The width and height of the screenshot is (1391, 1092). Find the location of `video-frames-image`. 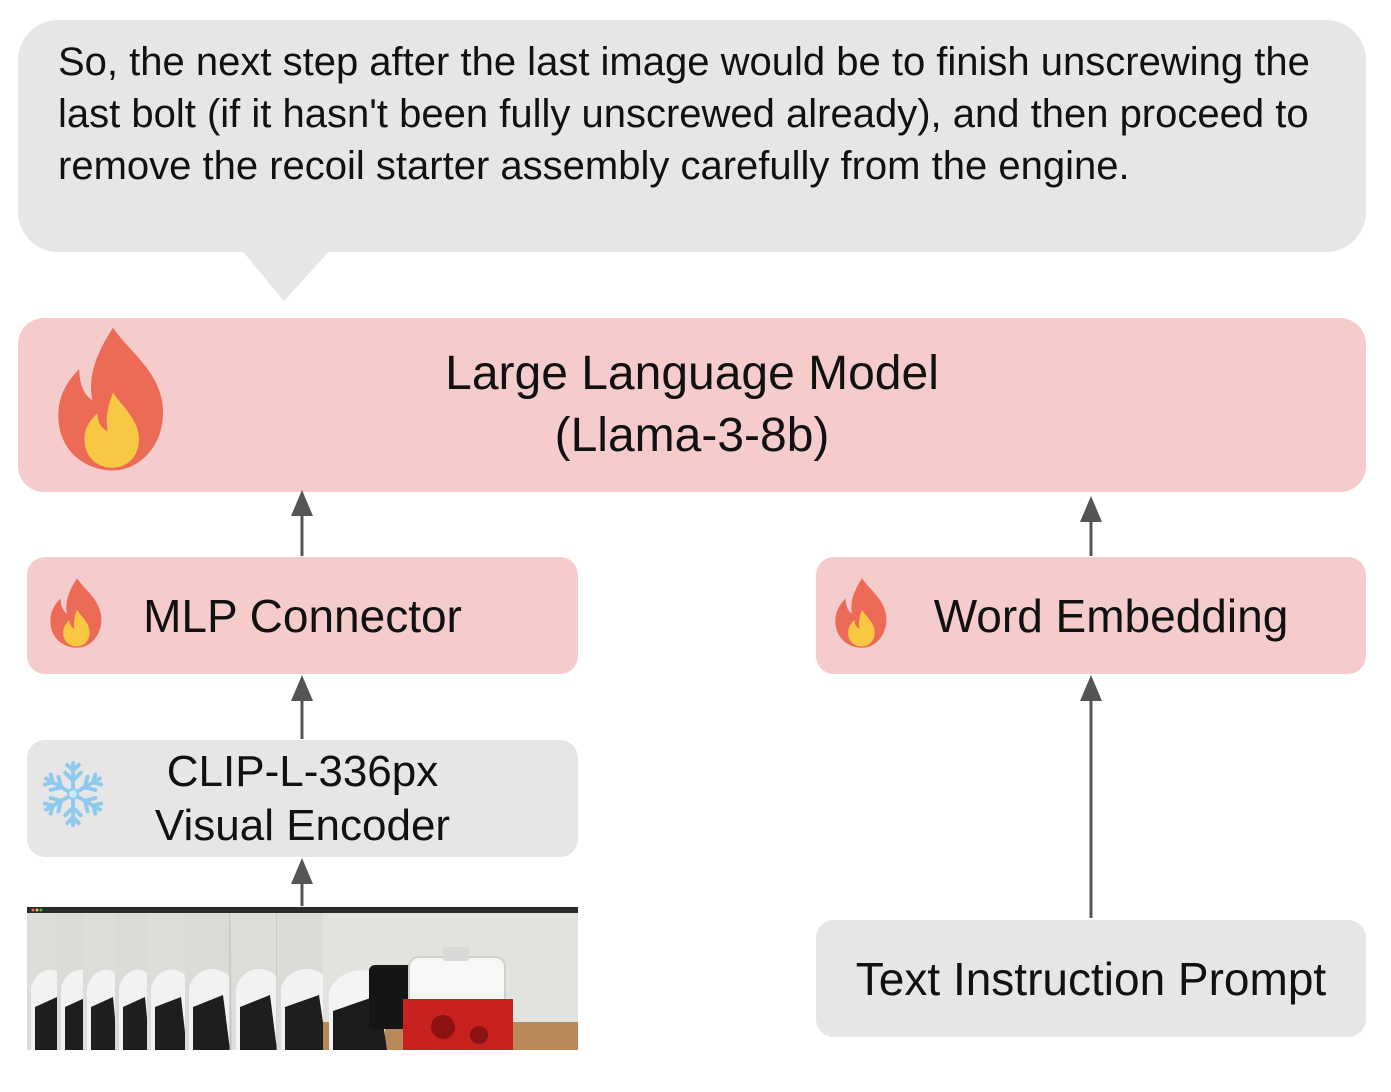

video-frames-image is located at coordinates (302, 978).